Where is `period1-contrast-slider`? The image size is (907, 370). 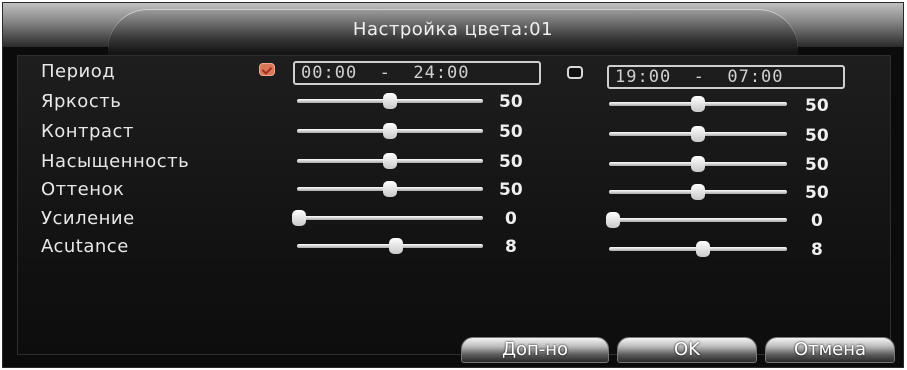 period1-contrast-slider is located at coordinates (390, 131).